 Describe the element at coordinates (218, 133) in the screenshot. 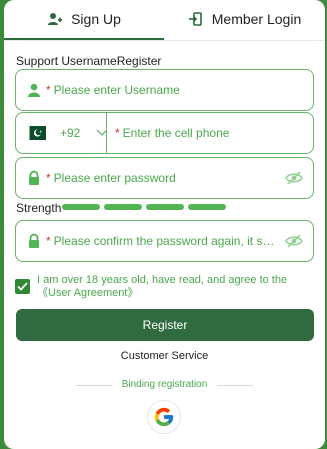

I see `phone-input: Enter the cell phone` at that location.